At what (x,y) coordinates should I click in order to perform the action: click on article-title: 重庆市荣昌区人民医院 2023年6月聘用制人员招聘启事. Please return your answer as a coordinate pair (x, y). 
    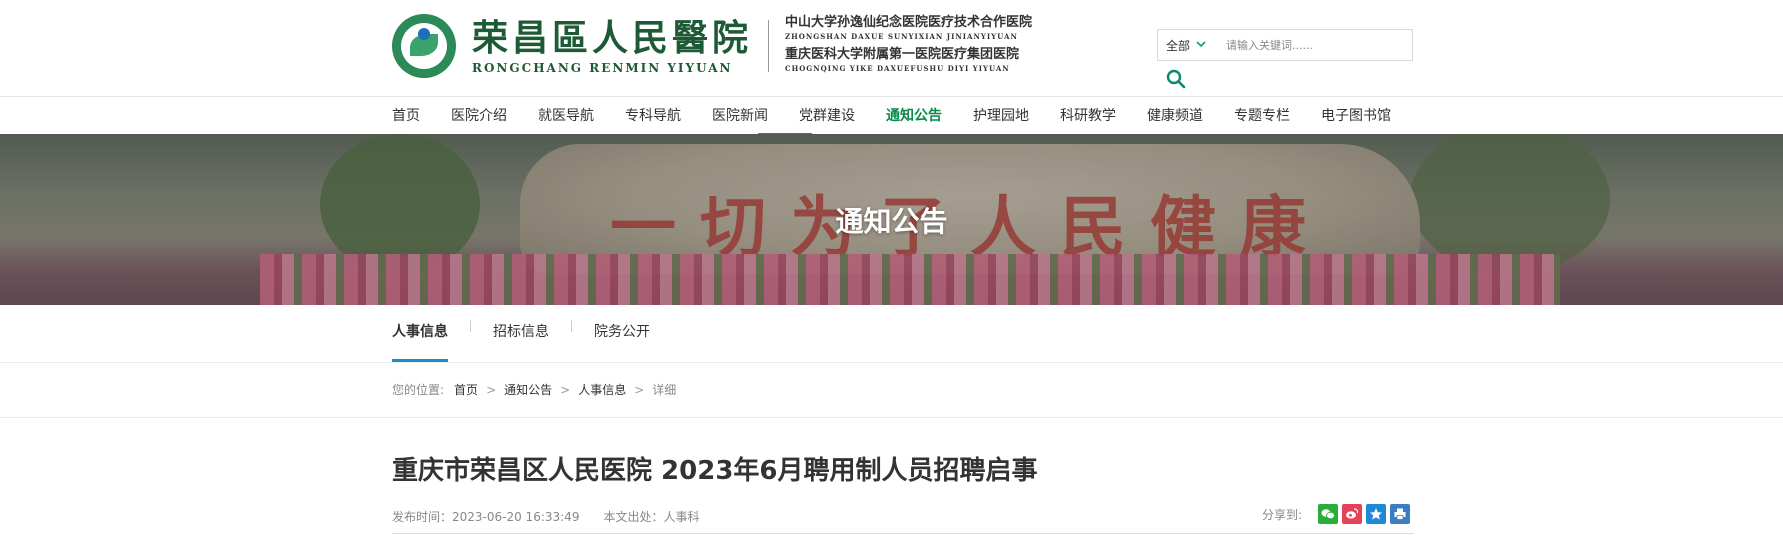
    Looking at the image, I should click on (715, 471).